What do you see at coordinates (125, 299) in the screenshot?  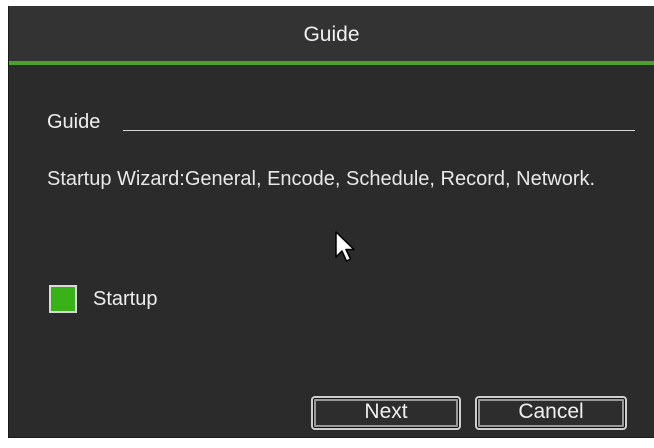 I see `startup-checkbox-label: Startup` at bounding box center [125, 299].